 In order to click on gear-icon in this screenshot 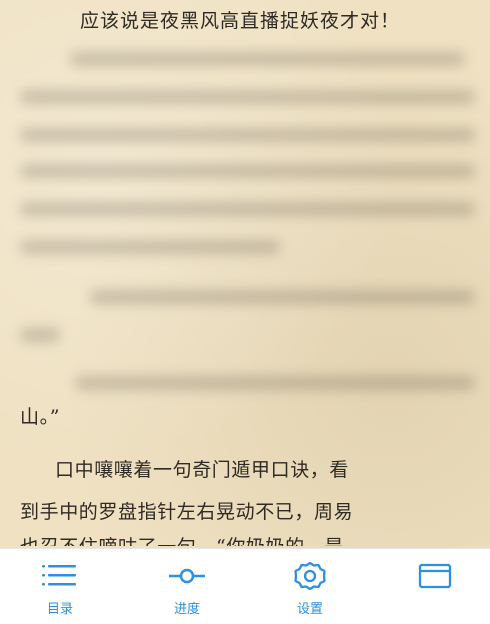, I will do `click(310, 576)`.